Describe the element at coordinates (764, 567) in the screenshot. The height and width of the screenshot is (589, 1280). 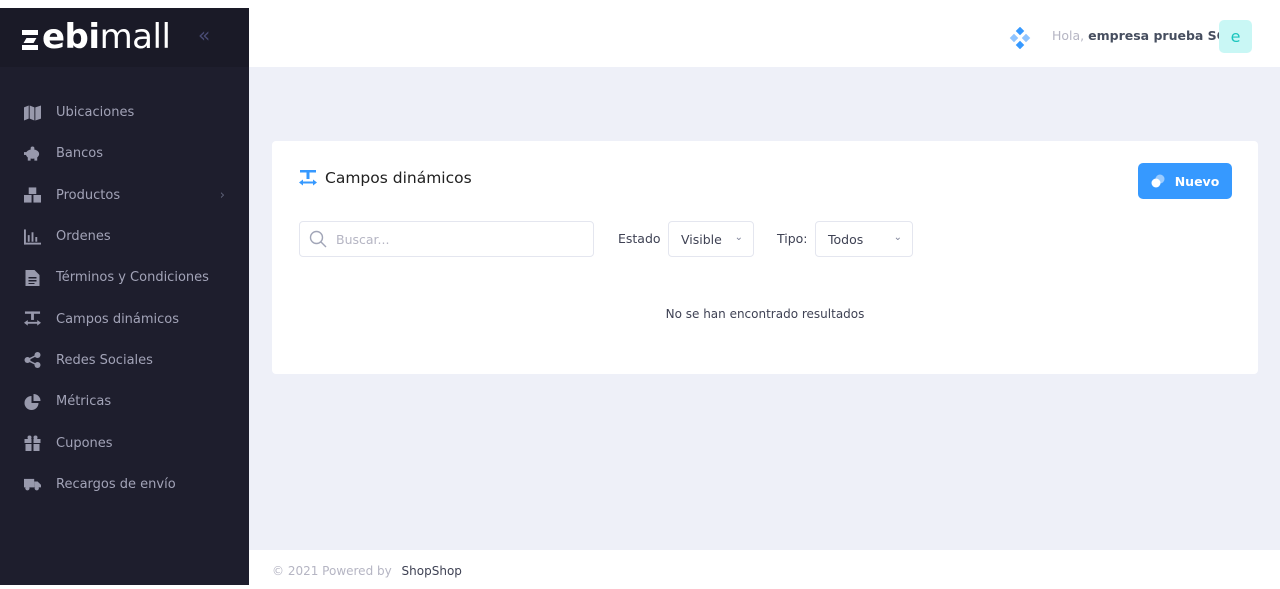
I see `footer: © 2021 Powered by ShopShop` at that location.